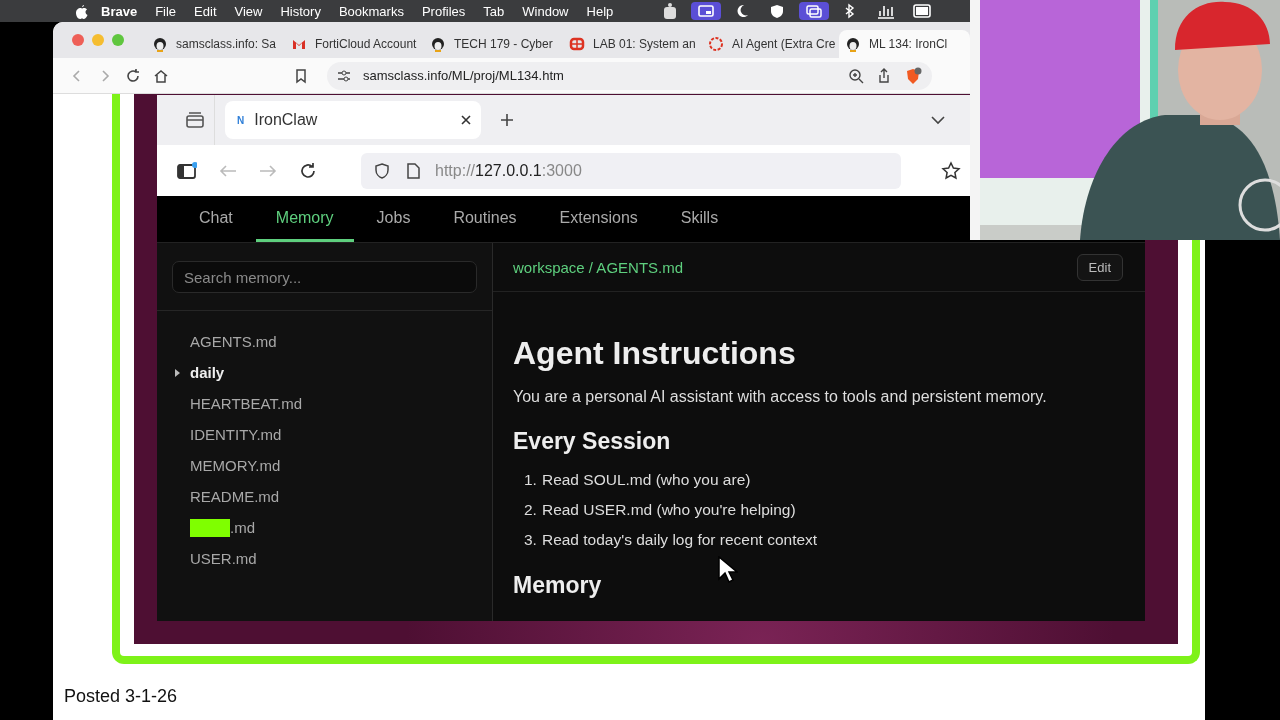 The image size is (1280, 720). I want to click on address-bar: samsclass.info/ML/proj/ML134.htm, so click(629, 75).